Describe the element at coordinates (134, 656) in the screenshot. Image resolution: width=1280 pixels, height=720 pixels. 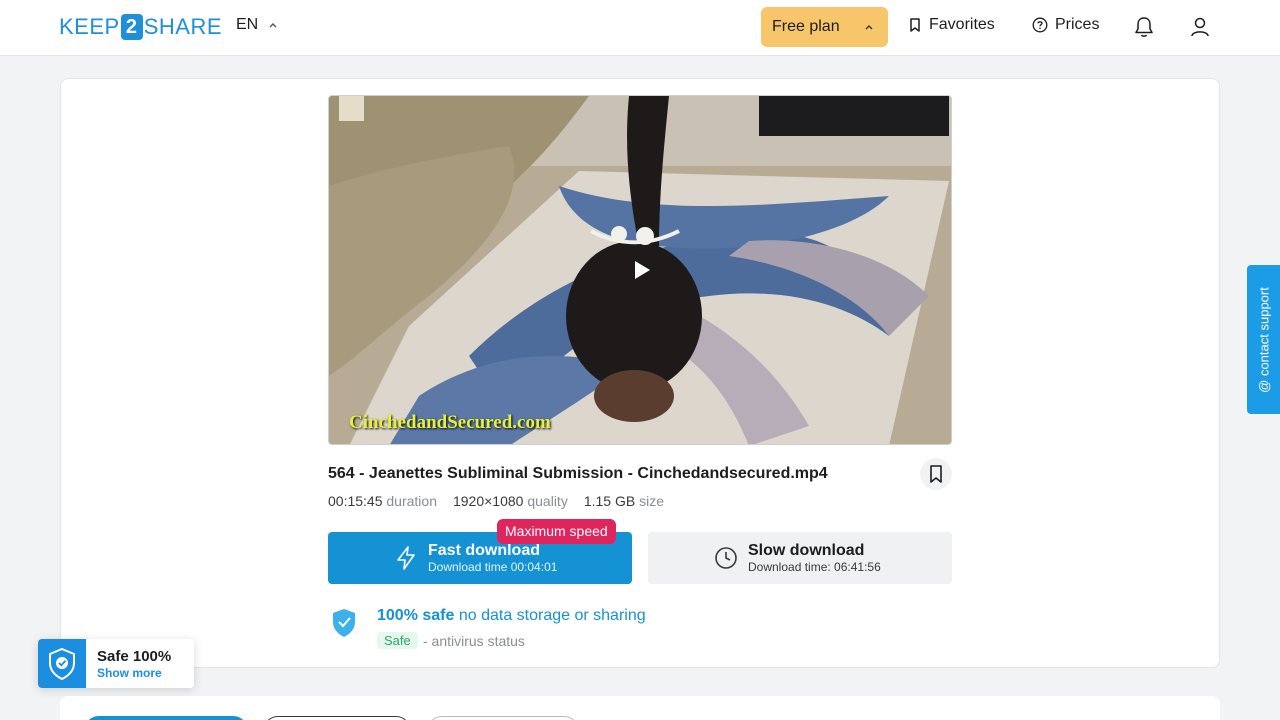
I see `safe-widget-title: Safe 100%` at that location.